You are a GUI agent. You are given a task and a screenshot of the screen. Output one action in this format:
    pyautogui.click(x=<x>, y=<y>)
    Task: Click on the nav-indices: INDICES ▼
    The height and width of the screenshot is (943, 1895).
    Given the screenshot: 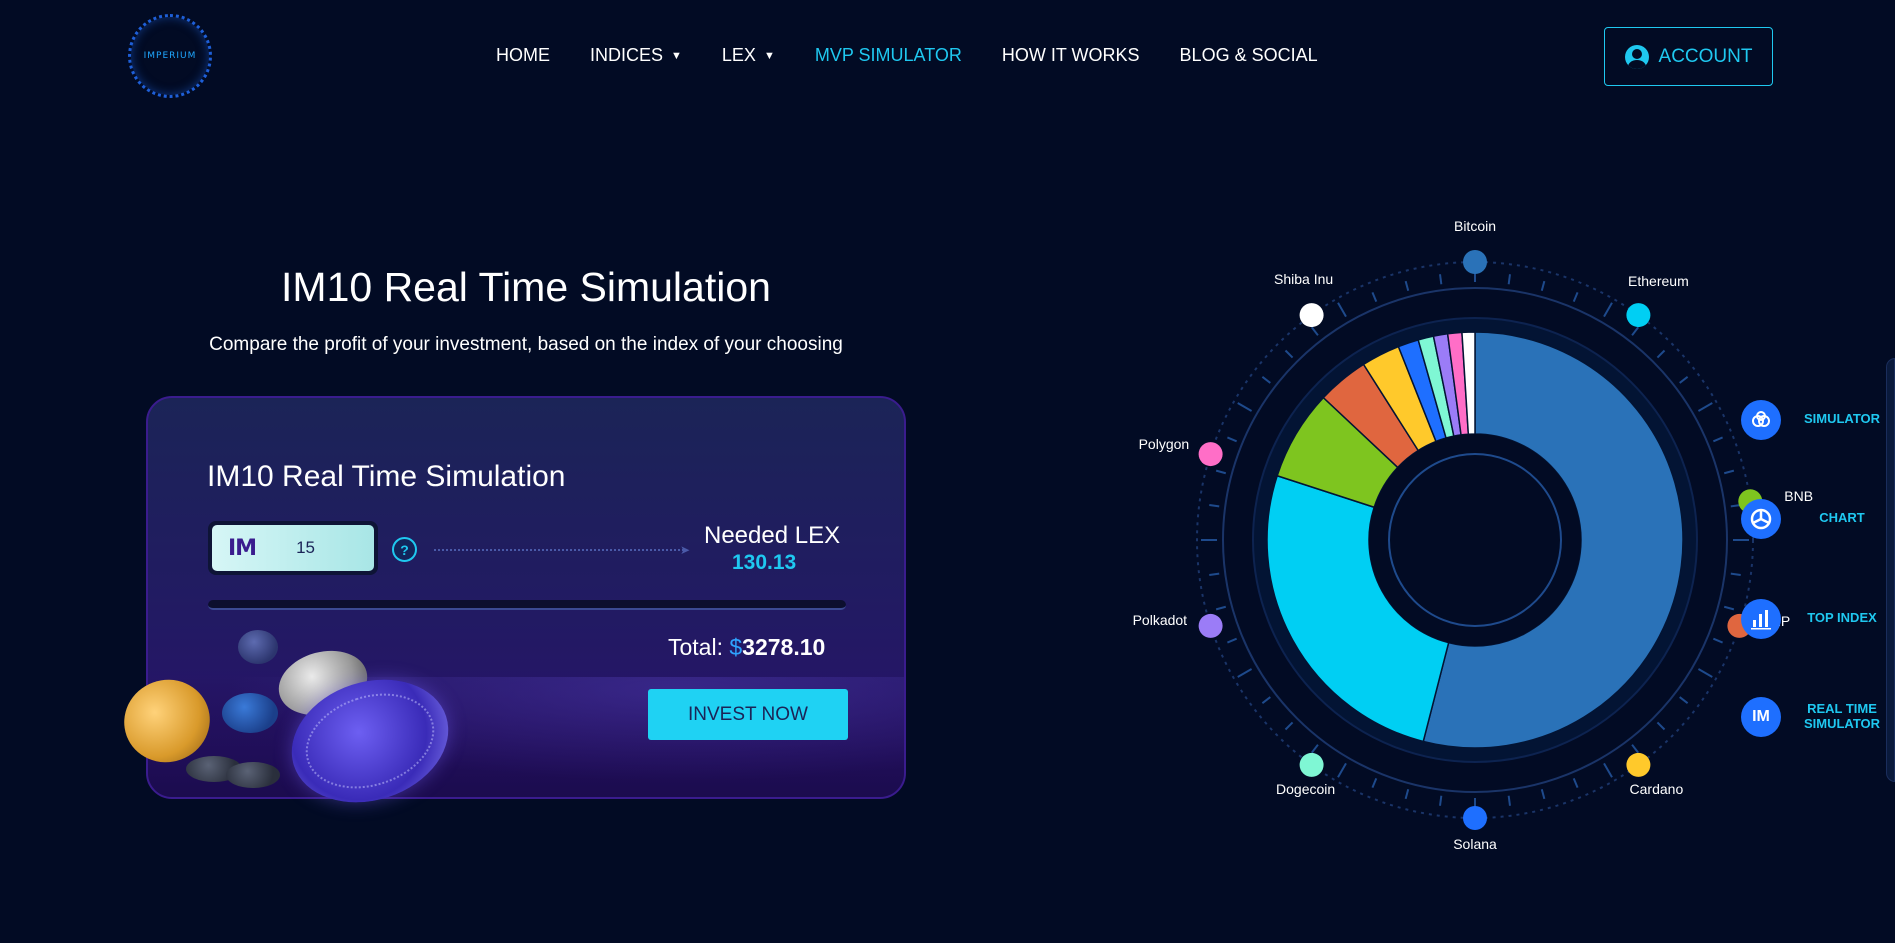 What is the action you would take?
    pyautogui.click(x=636, y=55)
    